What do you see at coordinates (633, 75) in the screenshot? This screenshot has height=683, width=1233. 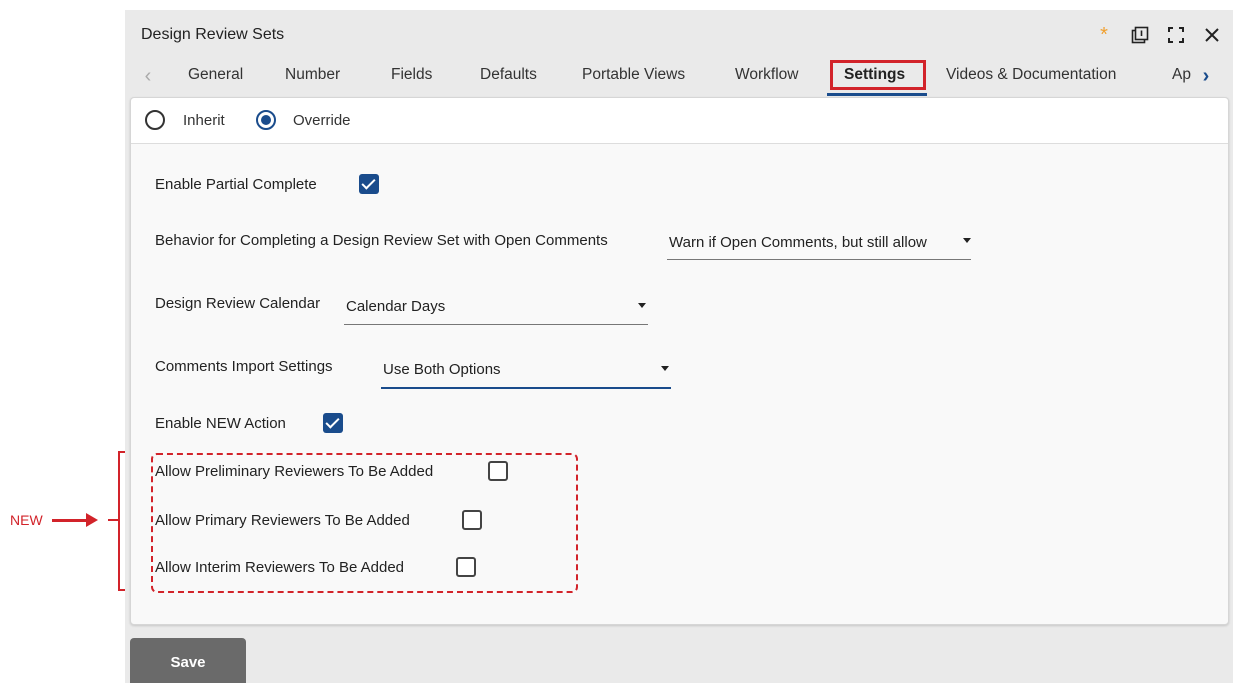 I see `tab-portable-views: Portable Views` at bounding box center [633, 75].